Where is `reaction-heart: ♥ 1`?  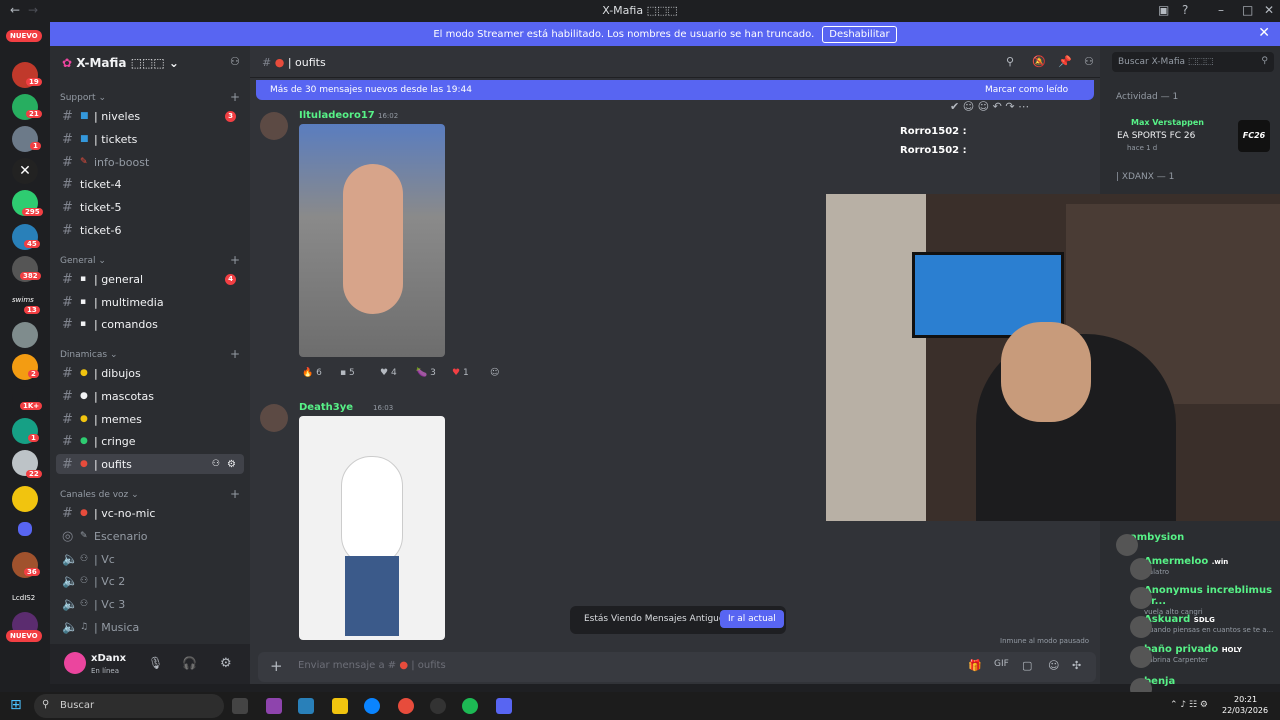
reaction-heart: ♥ 1 is located at coordinates (460, 373).